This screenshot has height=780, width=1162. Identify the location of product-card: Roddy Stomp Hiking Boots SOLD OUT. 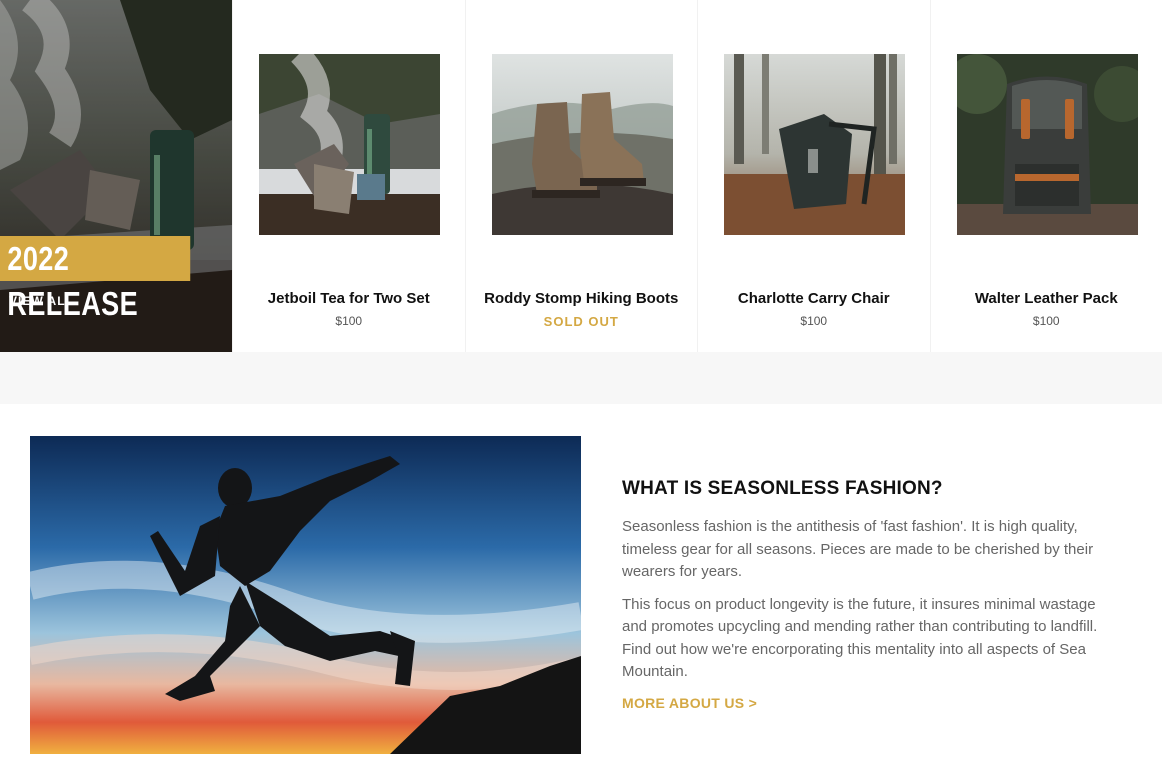
(580, 176).